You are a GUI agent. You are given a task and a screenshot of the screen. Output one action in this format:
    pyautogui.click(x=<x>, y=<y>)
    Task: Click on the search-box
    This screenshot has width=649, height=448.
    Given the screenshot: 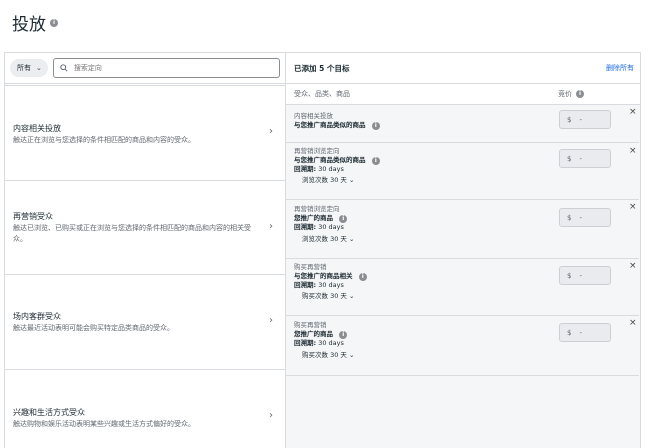 What is the action you would take?
    pyautogui.click(x=166, y=68)
    